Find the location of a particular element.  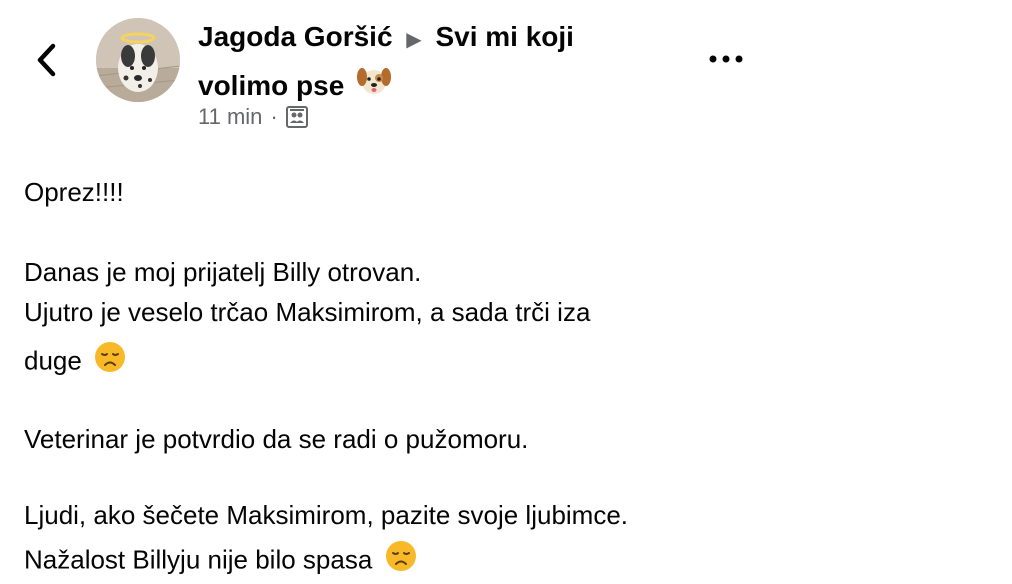

chevron-left-icon is located at coordinates (46, 60).